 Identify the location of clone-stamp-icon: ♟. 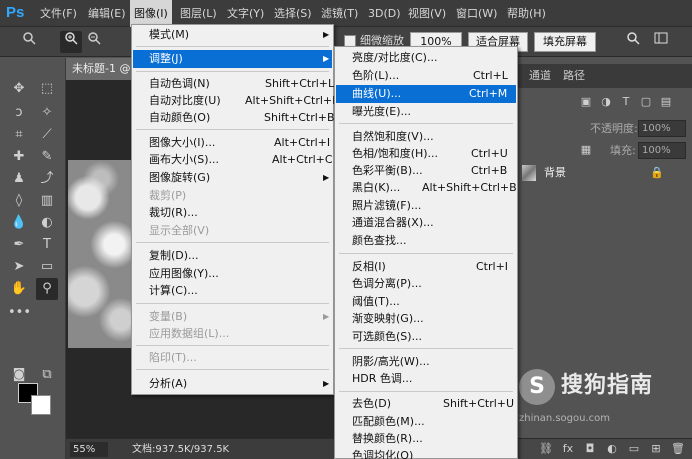
(19, 179).